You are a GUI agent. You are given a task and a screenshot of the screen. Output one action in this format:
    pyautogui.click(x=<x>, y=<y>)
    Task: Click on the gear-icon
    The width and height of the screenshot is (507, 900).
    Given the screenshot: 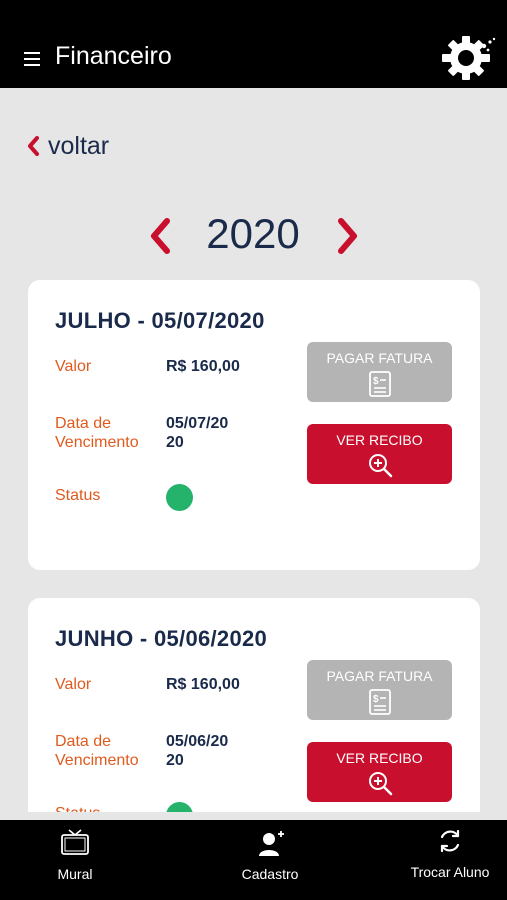 What is the action you would take?
    pyautogui.click(x=468, y=58)
    